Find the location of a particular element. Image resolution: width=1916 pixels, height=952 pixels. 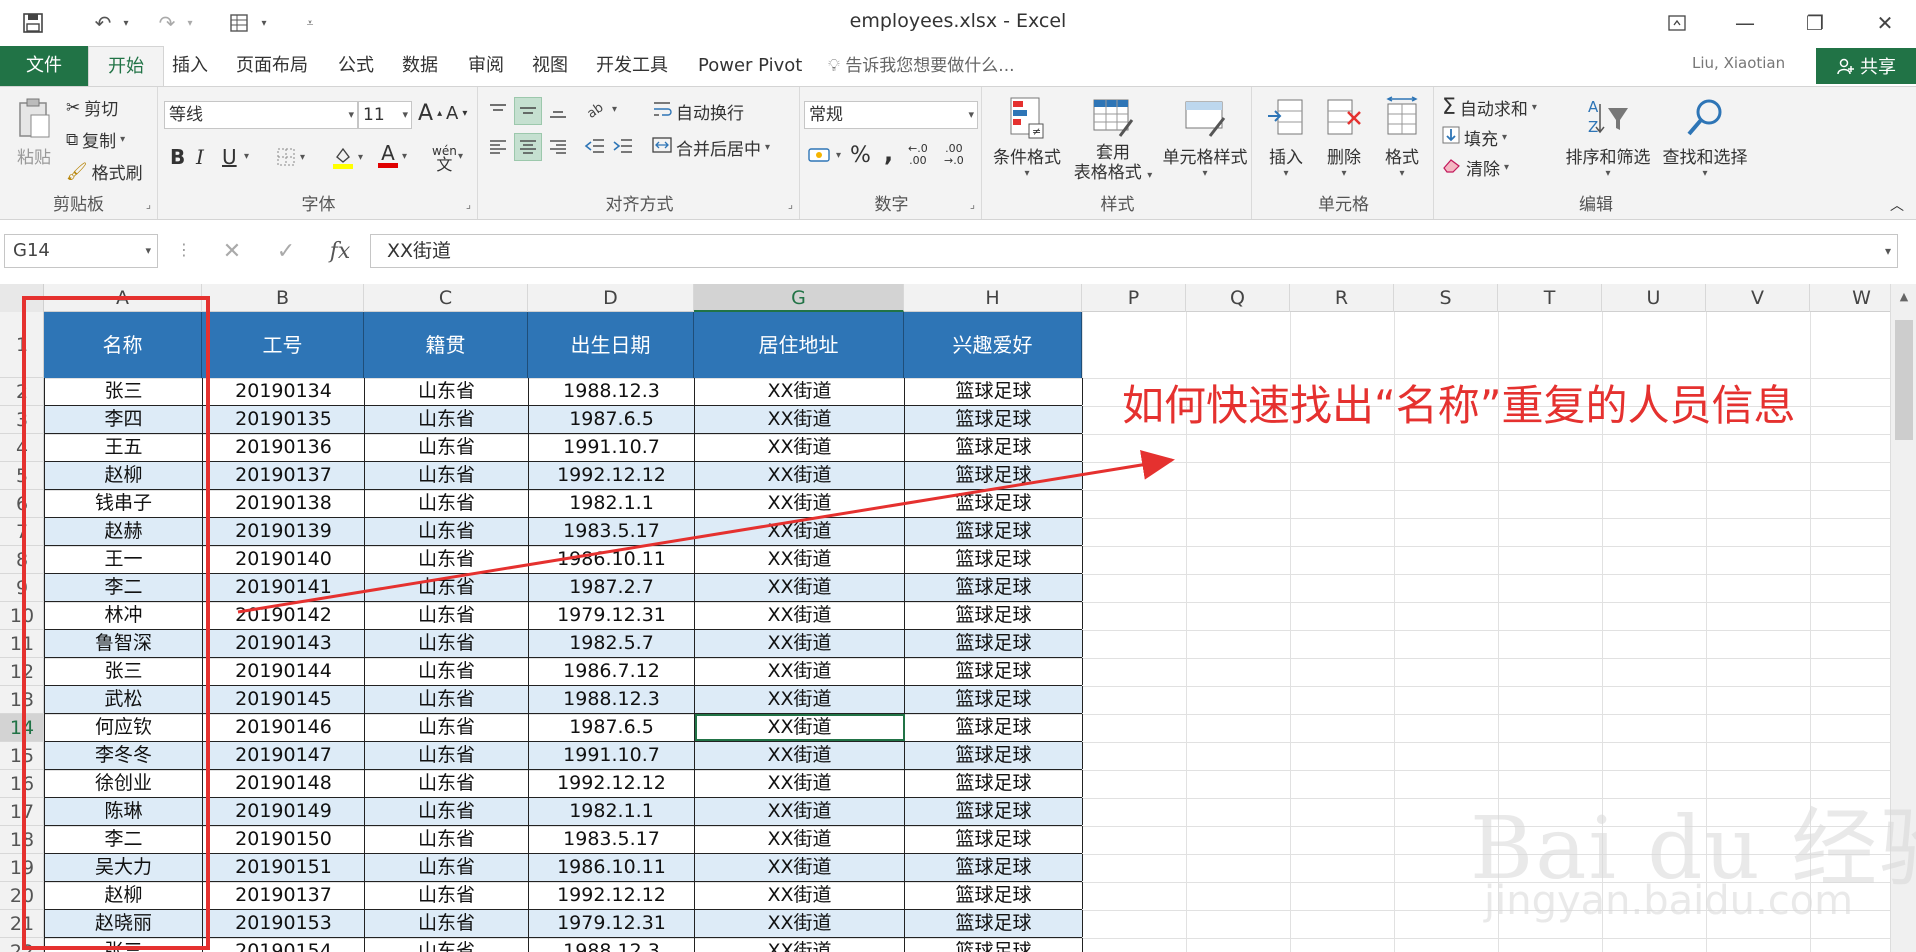

table-cell: 赵柳 is located at coordinates (124, 895).